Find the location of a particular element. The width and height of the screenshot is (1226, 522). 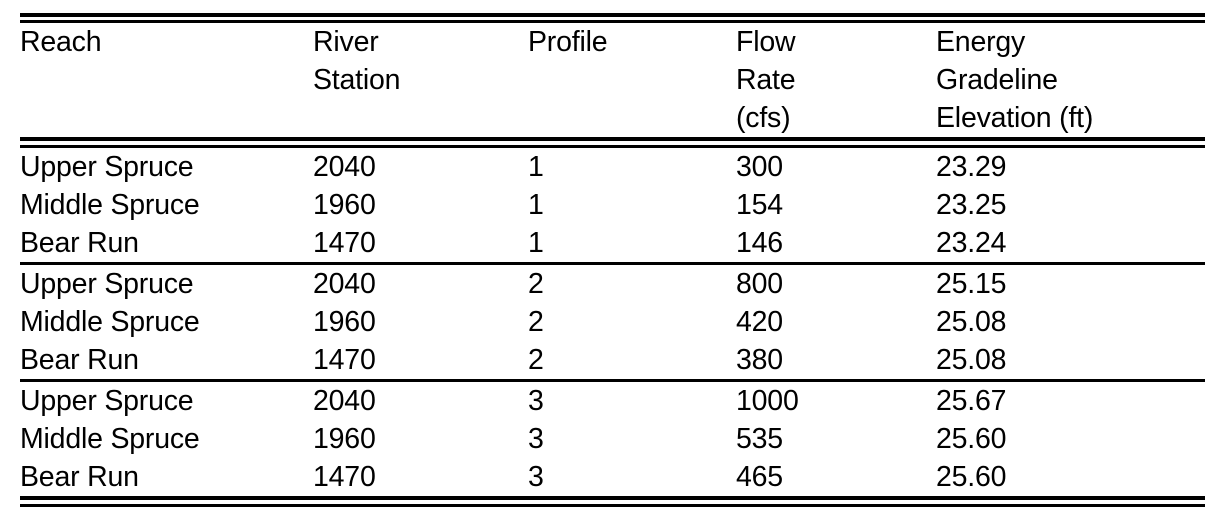

cell-energy-gradeline: 23.25 is located at coordinates (971, 205).